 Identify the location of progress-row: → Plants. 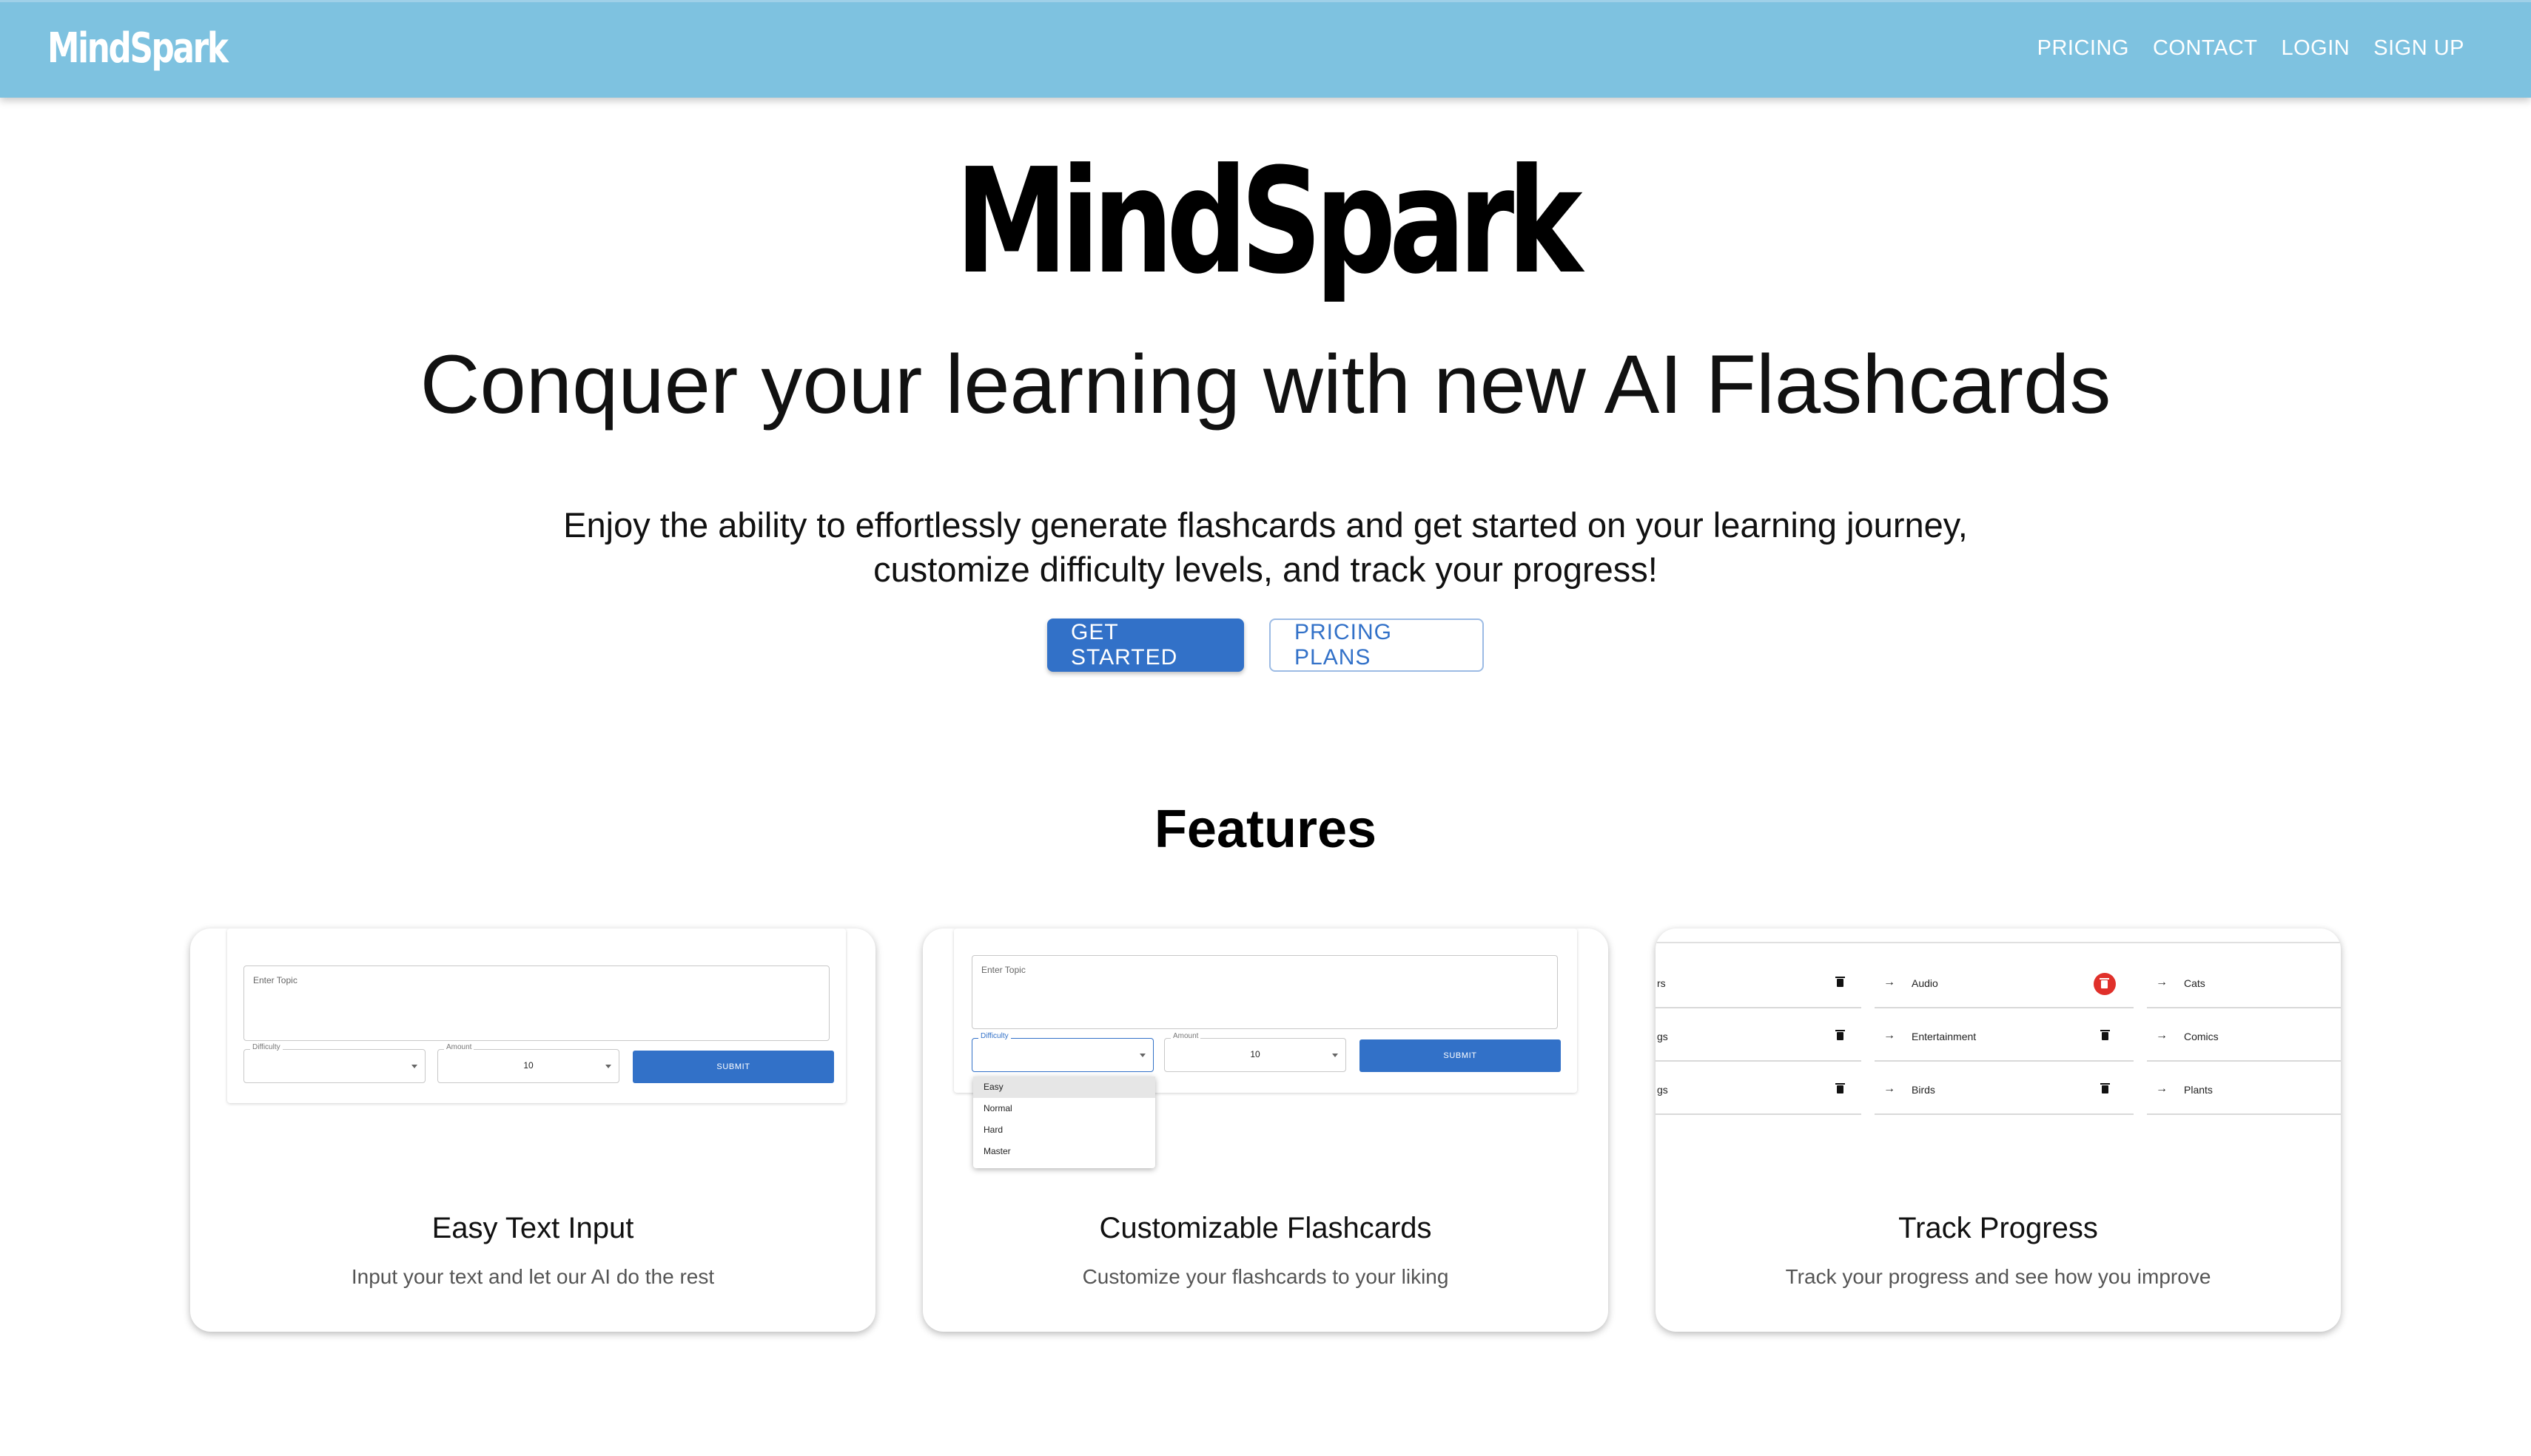
(2244, 1092).